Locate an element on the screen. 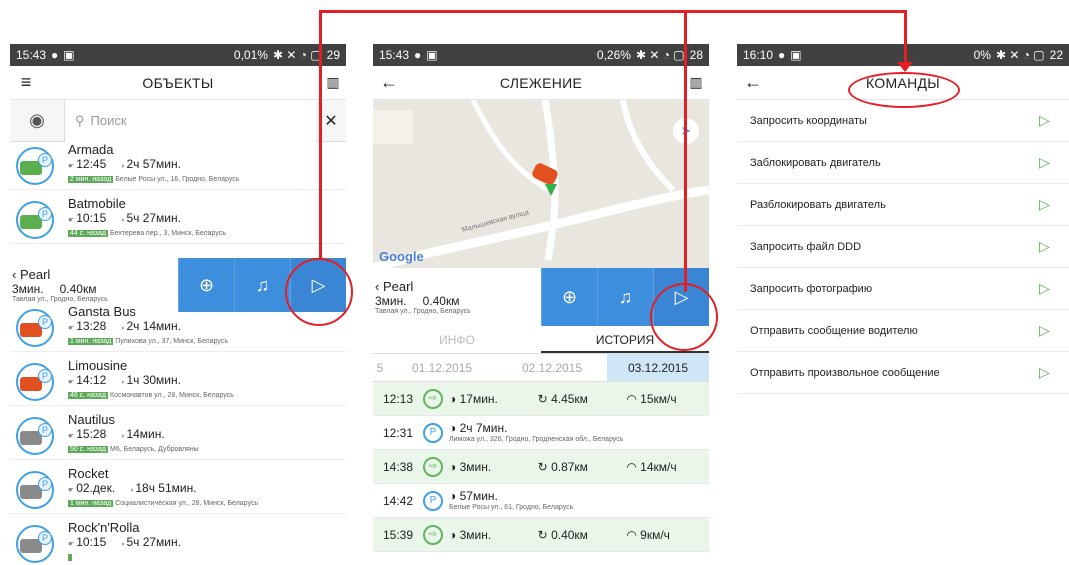  history-row: 15:39 ⇨ ◑ 3мин. ↻ 0.40км ◠ 9км/ч is located at coordinates (541, 535).